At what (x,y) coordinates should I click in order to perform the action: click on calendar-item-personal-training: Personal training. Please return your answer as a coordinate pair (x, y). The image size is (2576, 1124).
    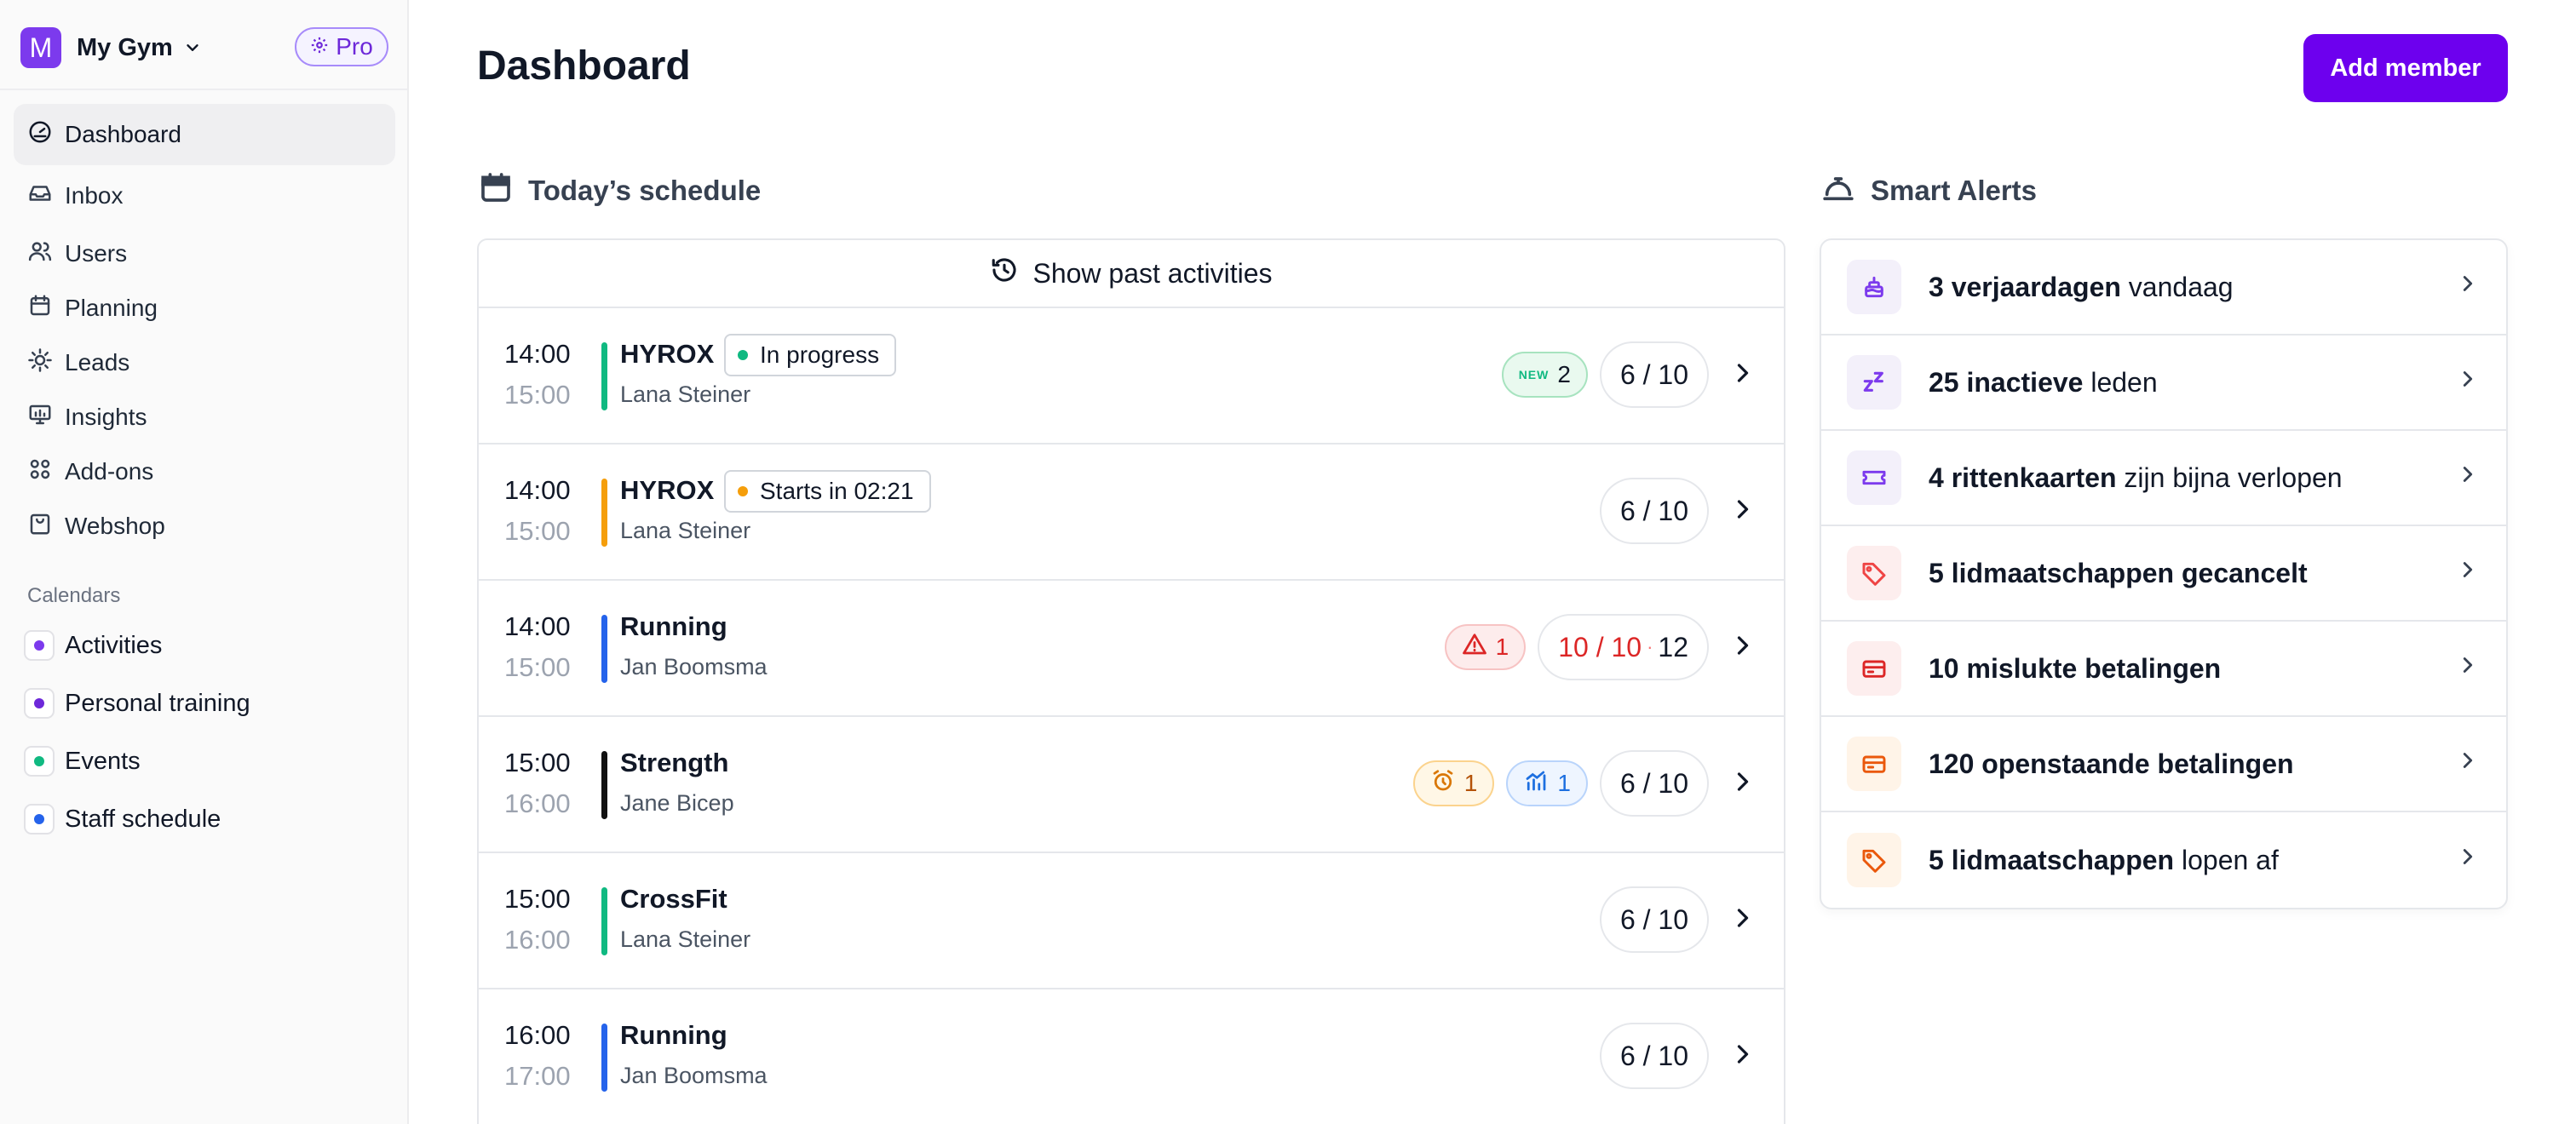
    Looking at the image, I should click on (137, 703).